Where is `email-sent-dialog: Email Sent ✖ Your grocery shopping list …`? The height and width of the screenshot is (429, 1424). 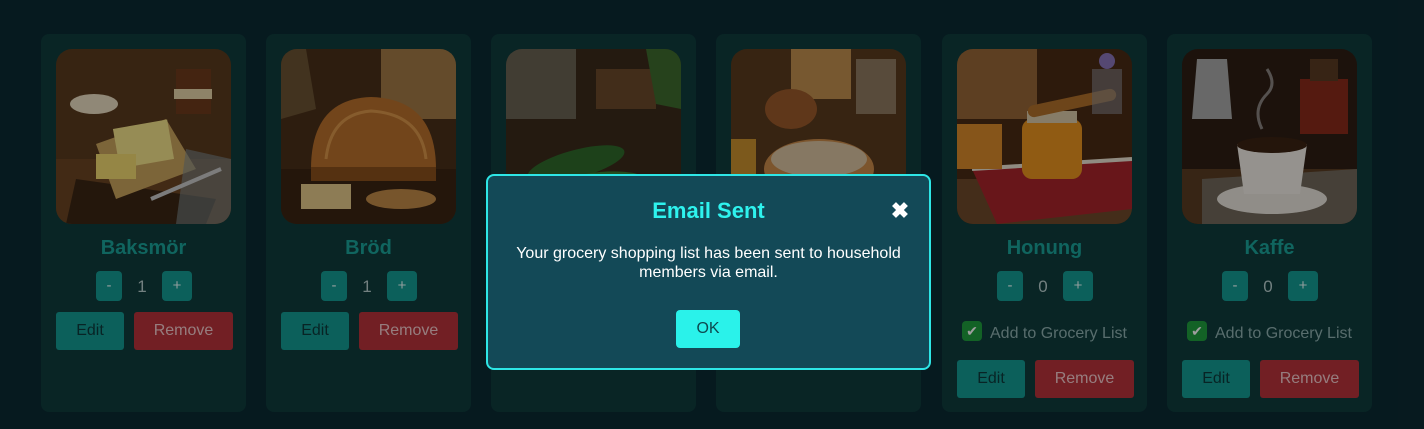 email-sent-dialog: Email Sent ✖ Your grocery shopping list … is located at coordinates (708, 272).